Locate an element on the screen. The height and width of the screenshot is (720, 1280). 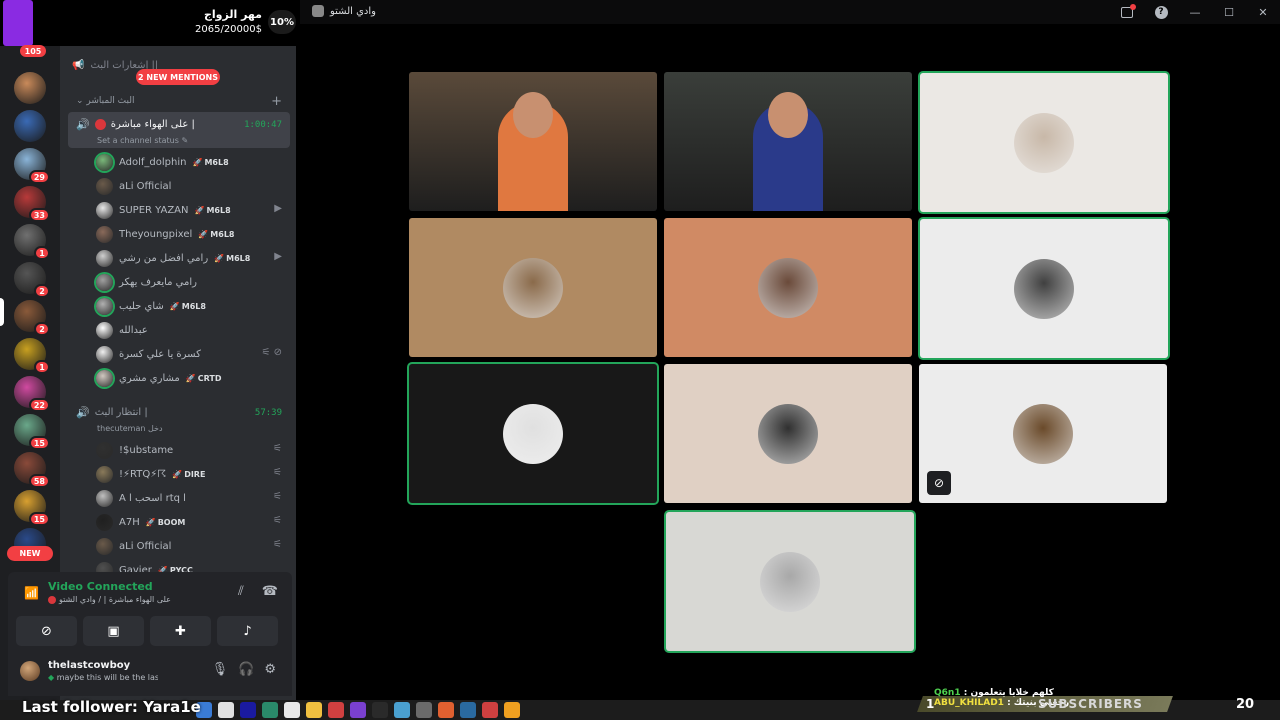
voice-user: عبدالله is located at coordinates (122, 330).